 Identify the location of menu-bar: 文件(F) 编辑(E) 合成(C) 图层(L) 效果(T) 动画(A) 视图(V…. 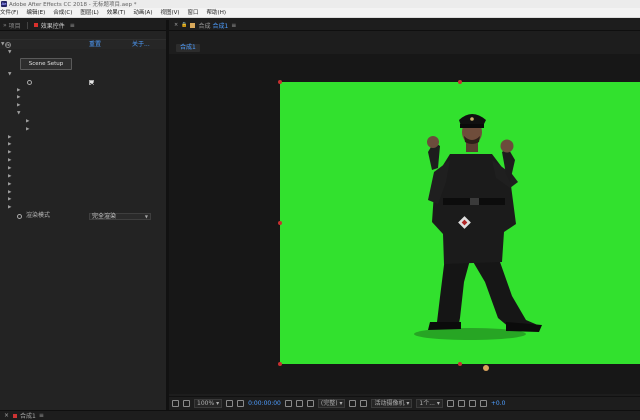
(320, 13).